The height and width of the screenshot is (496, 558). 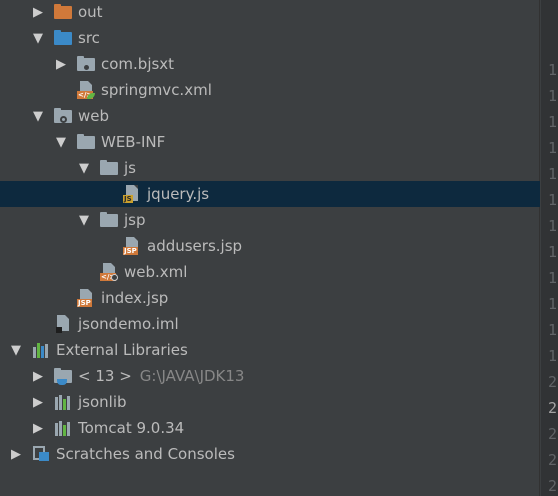 I want to click on folder-source-icon, so click(x=63, y=38).